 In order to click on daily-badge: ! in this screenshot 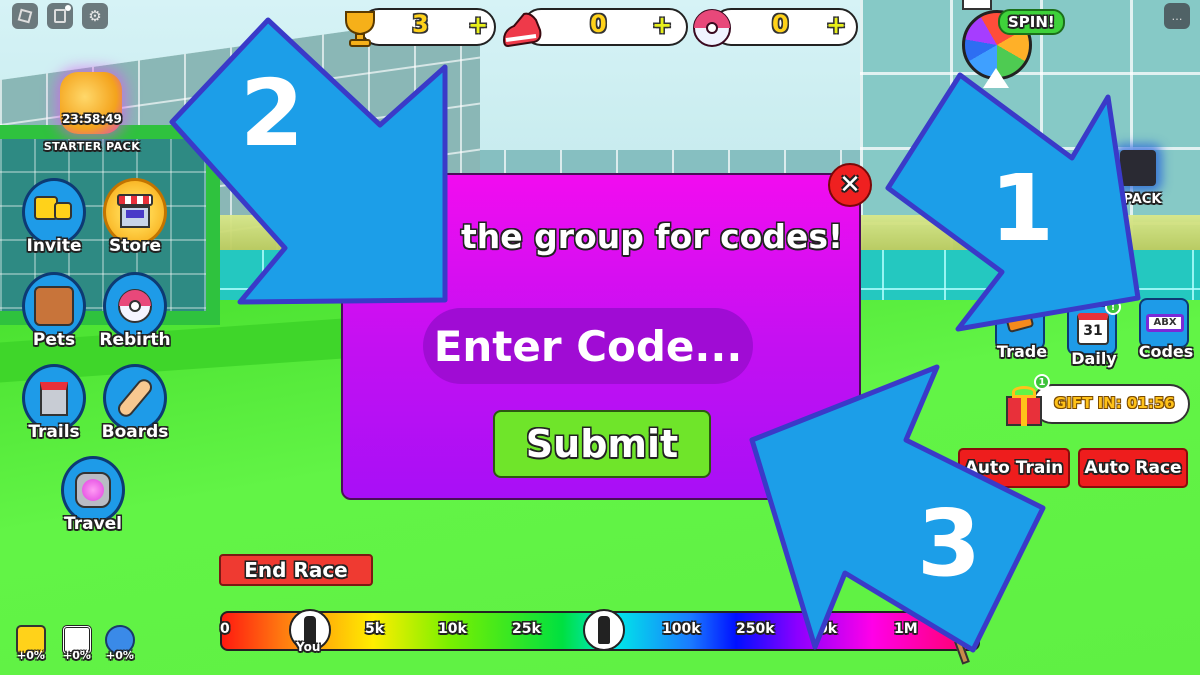, I will do `click(1113, 307)`.